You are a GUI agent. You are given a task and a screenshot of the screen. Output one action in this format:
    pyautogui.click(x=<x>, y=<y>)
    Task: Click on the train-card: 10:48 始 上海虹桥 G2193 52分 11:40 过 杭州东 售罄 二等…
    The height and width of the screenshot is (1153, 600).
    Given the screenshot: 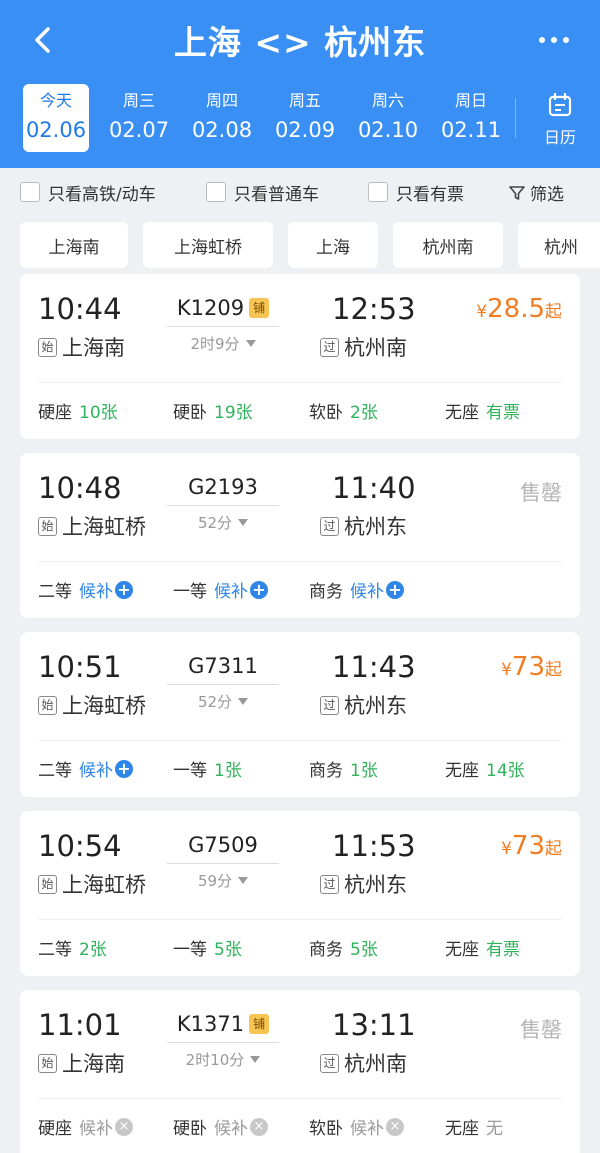 What is the action you would take?
    pyautogui.click(x=300, y=535)
    